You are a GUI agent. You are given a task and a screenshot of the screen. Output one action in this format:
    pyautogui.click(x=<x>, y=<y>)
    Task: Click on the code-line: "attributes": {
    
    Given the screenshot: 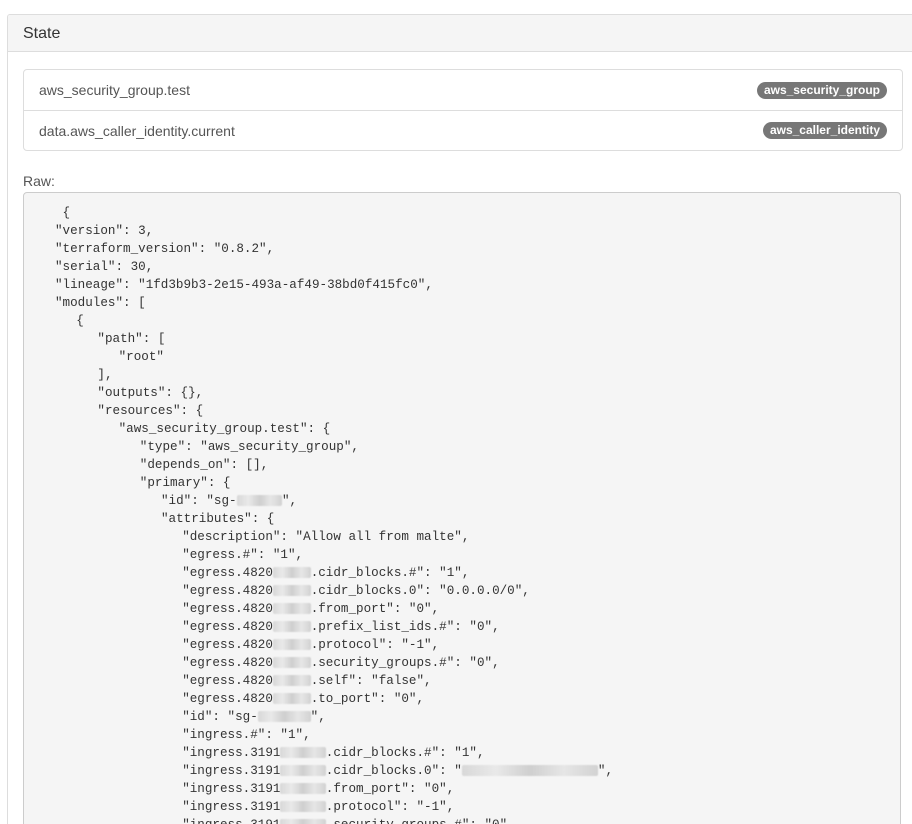 What is the action you would take?
    pyautogui.click(x=462, y=519)
    